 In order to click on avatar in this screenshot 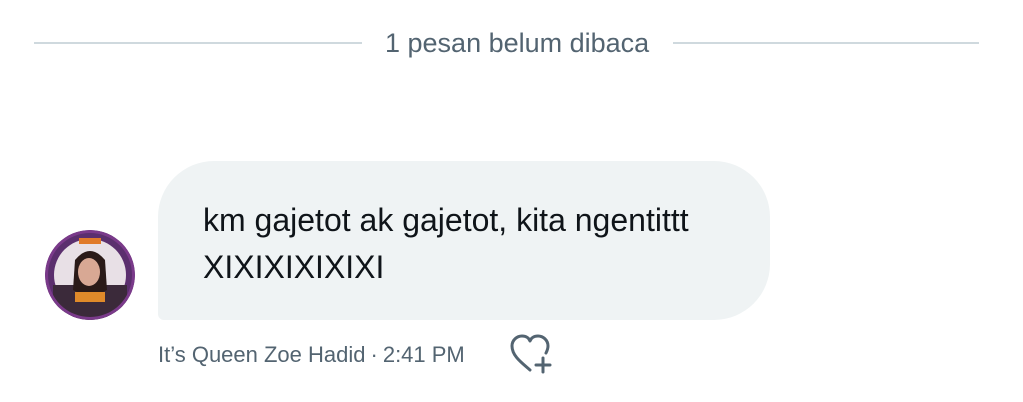, I will do `click(90, 275)`.